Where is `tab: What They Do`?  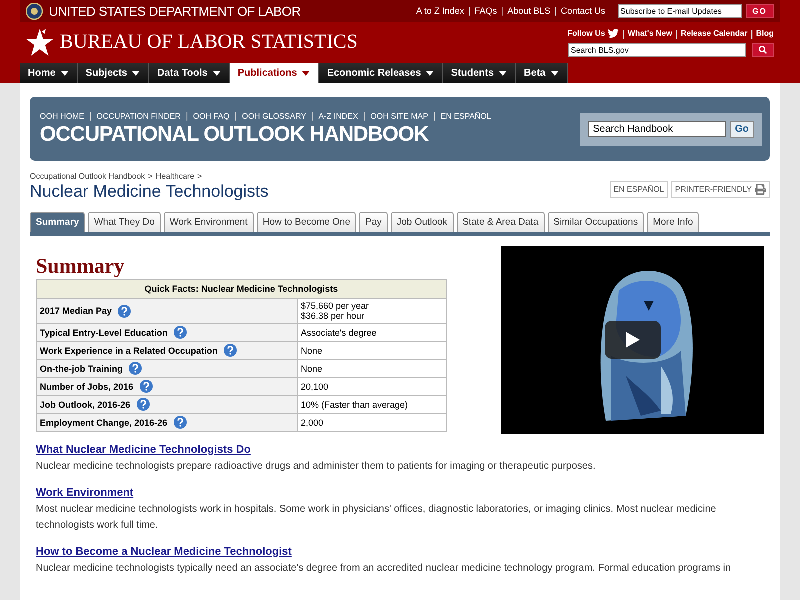 tab: What They Do is located at coordinates (124, 222).